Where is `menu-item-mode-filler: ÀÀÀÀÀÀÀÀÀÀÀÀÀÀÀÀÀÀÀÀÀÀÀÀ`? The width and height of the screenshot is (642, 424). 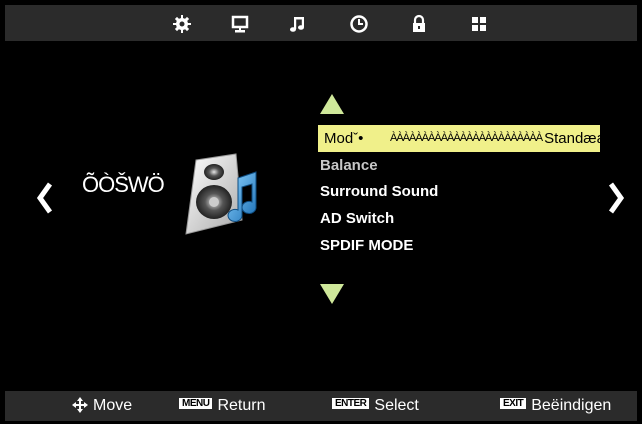 menu-item-mode-filler: ÀÀÀÀÀÀÀÀÀÀÀÀÀÀÀÀÀÀÀÀÀÀÀÀ is located at coordinates (466, 138).